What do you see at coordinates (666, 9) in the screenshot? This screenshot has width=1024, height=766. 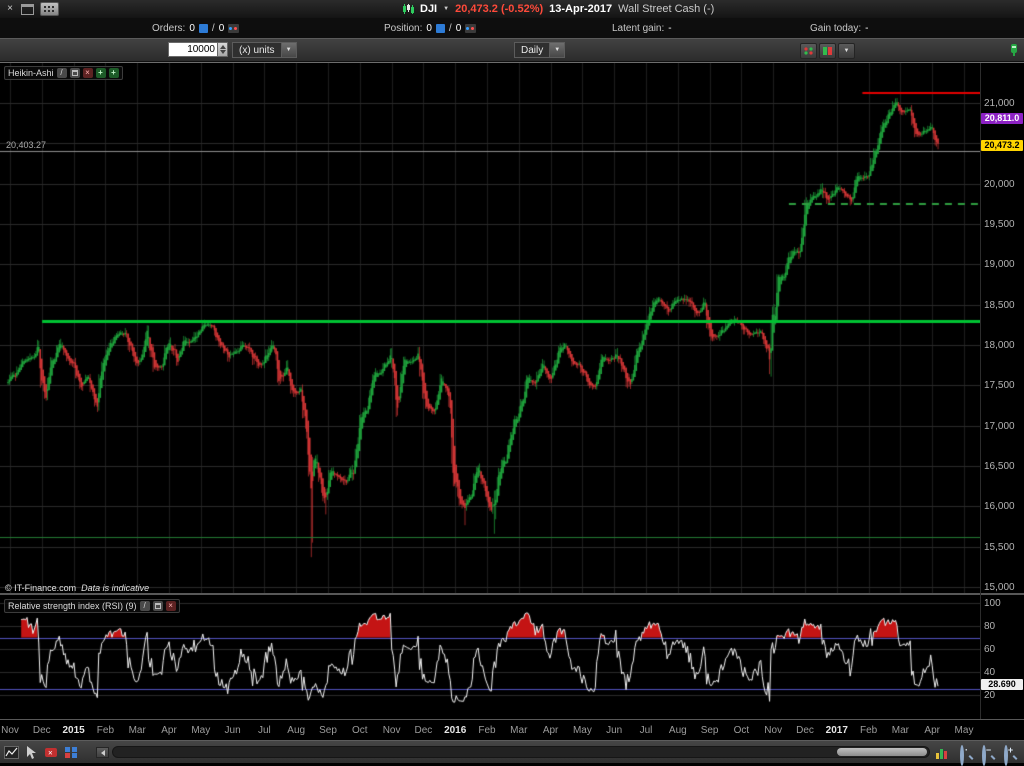 I see `market-name: Wall Street Cash (-)` at bounding box center [666, 9].